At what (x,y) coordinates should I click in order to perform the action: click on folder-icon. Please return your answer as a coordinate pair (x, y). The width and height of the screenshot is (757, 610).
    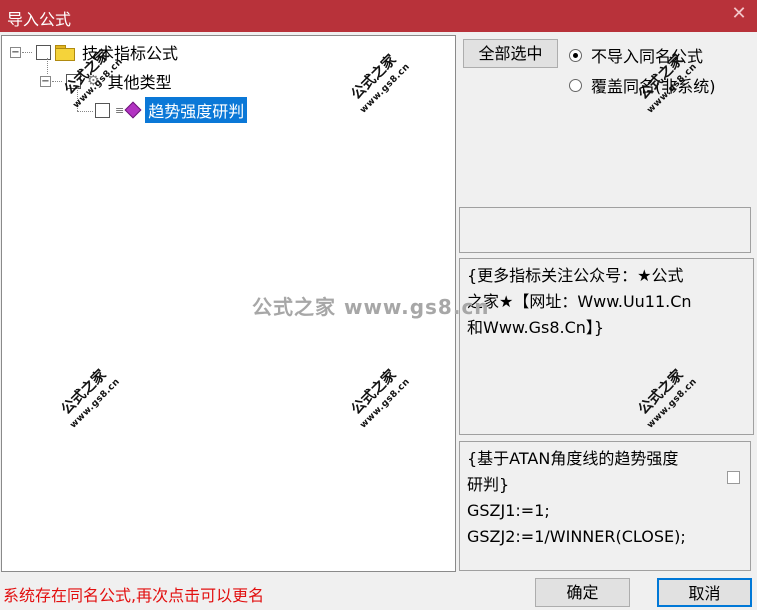
    Looking at the image, I should click on (65, 52).